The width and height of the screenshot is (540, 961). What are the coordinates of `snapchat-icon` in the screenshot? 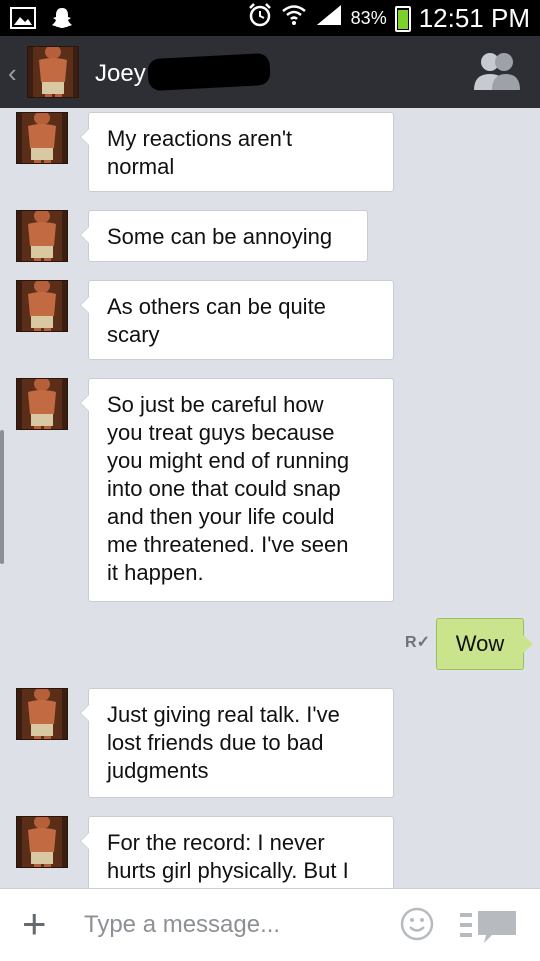 It's located at (62, 20).